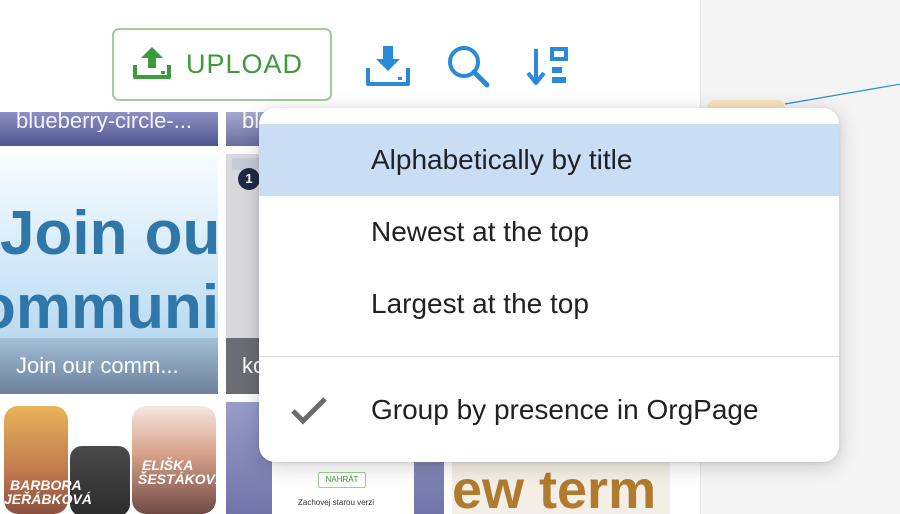  Describe the element at coordinates (48, 499) in the screenshot. I see `person-name: JEŘÁBKOVÁ` at that location.